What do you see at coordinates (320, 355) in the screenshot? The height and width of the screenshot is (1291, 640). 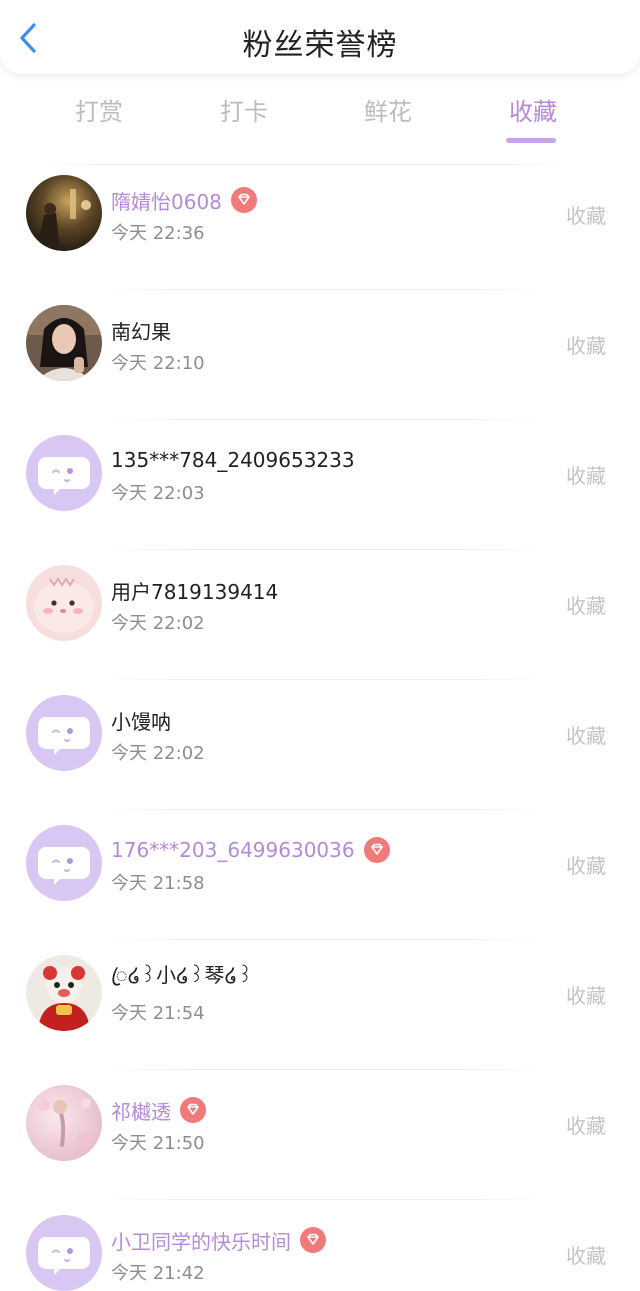 I see `list-item: 南幻果 今天 22:10 收藏` at bounding box center [320, 355].